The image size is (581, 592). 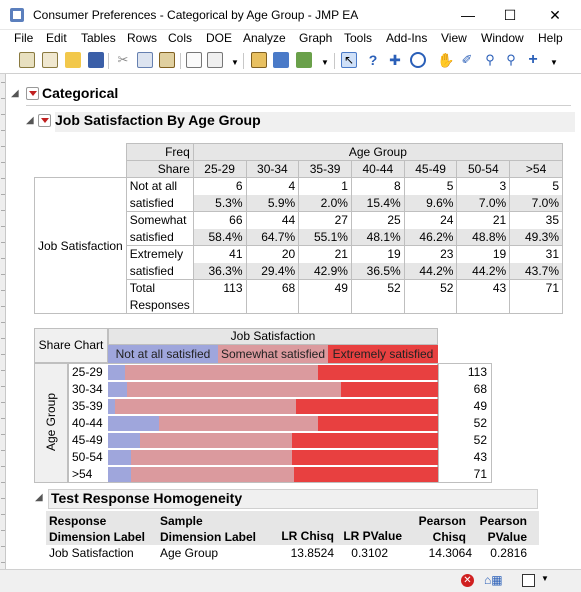 I want to click on data-grid-icon, so click(x=259, y=60).